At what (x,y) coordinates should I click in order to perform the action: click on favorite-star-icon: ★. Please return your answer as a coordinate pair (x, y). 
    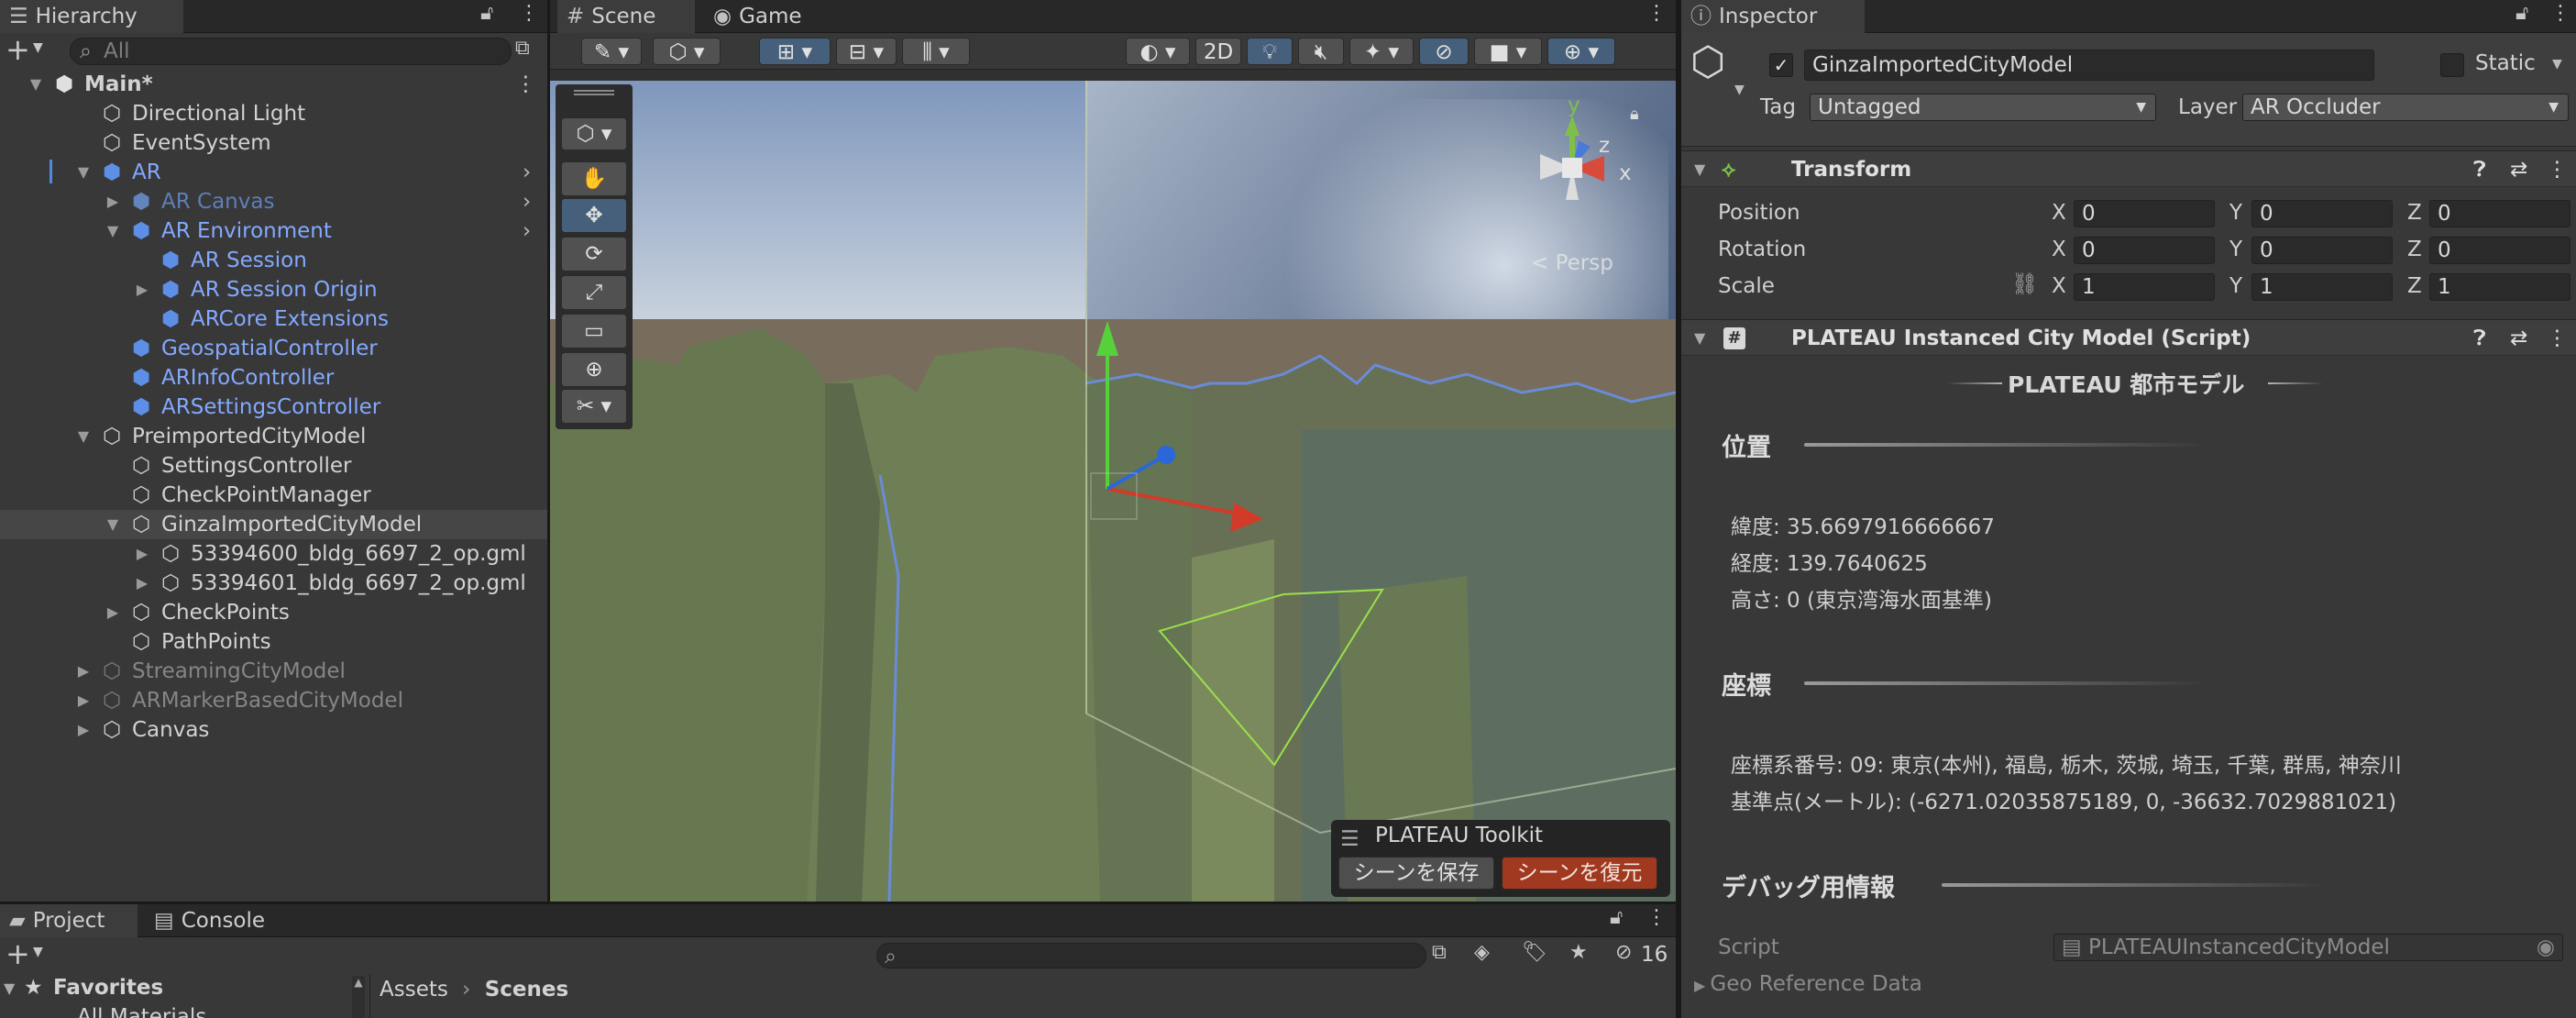
    Looking at the image, I should click on (1579, 952).